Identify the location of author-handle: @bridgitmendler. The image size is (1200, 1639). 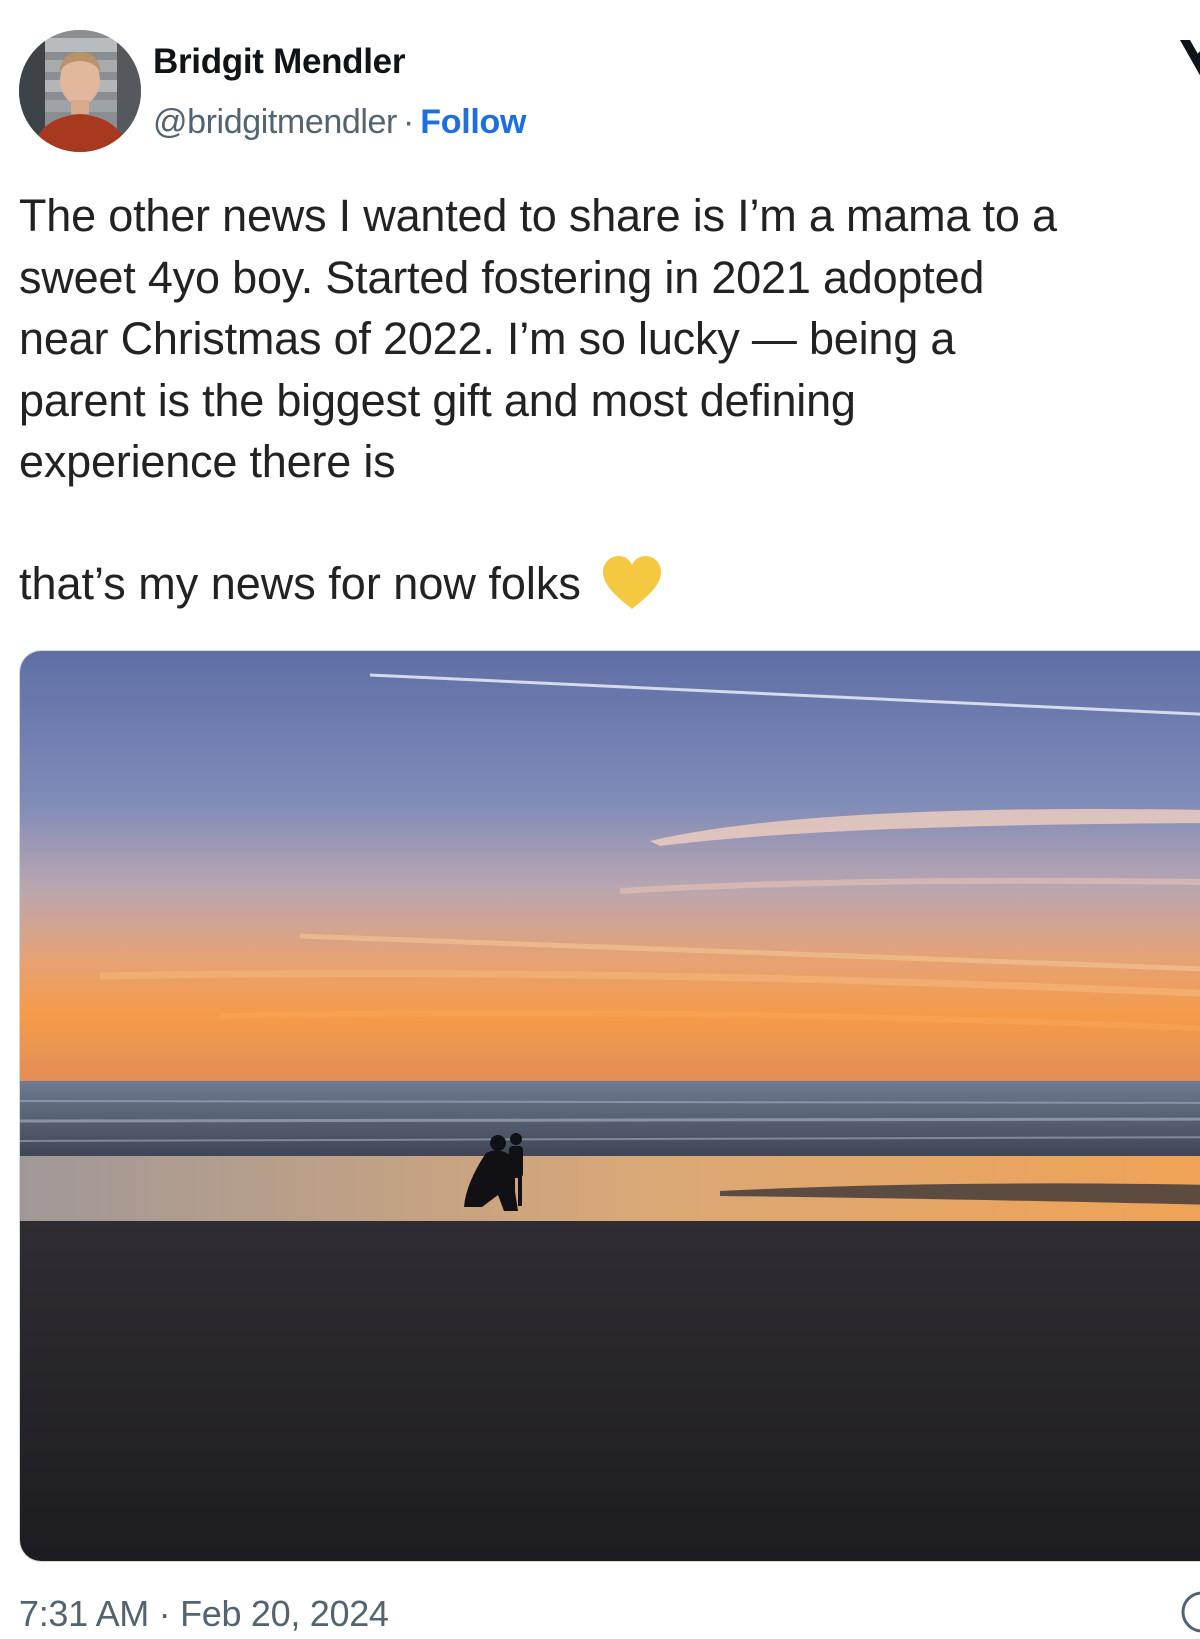
(275, 122).